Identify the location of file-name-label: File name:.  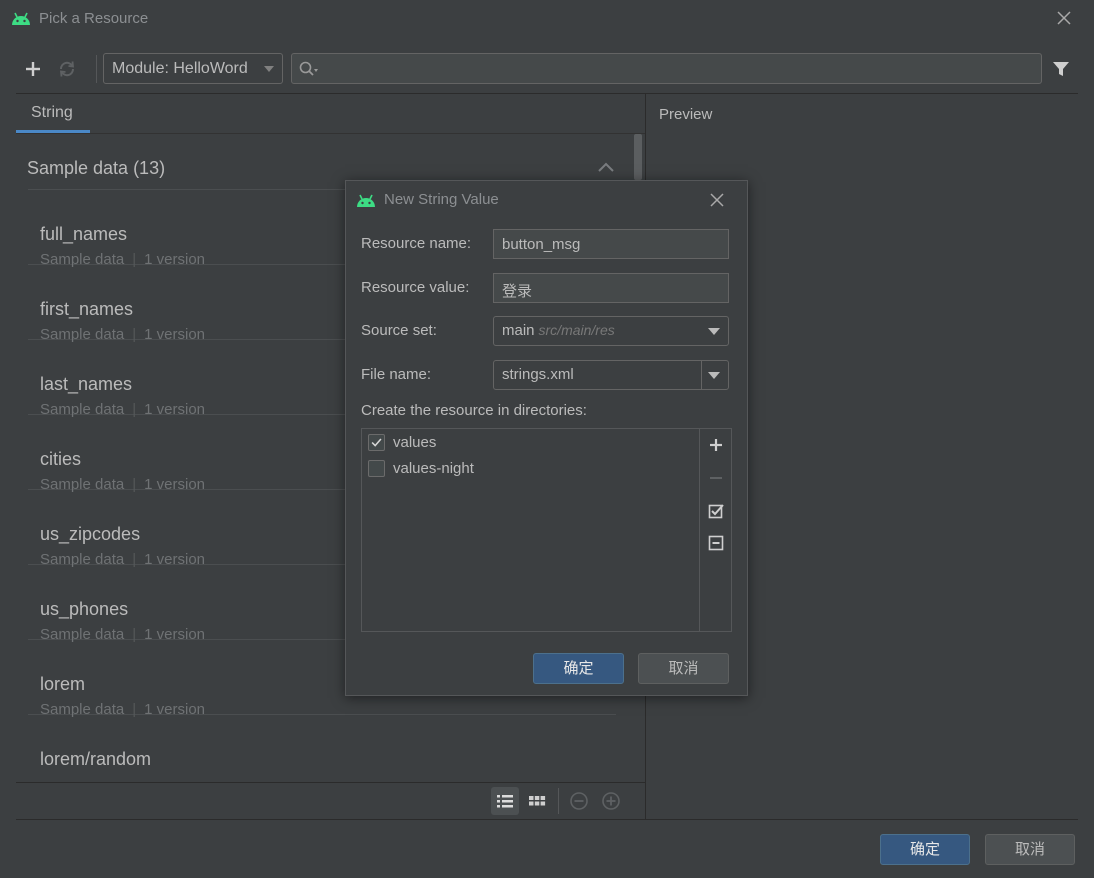
(396, 374).